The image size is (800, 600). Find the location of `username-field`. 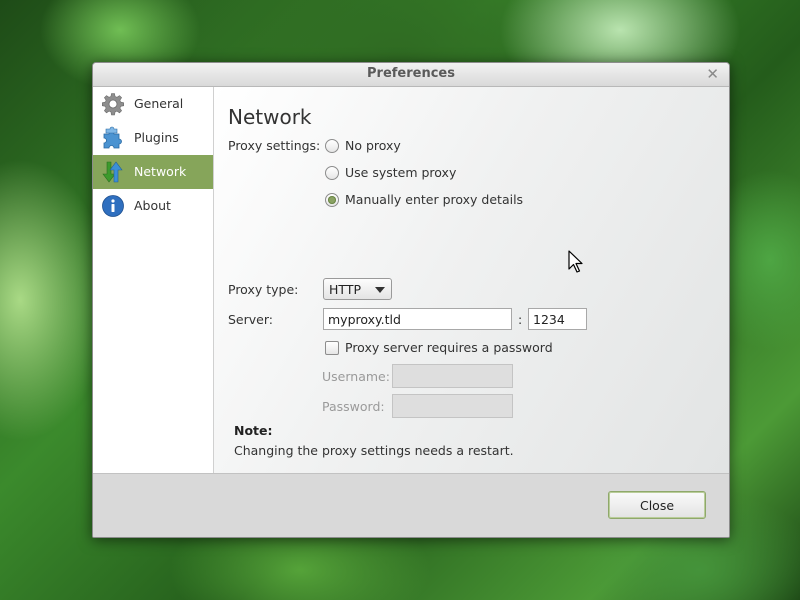

username-field is located at coordinates (452, 376).